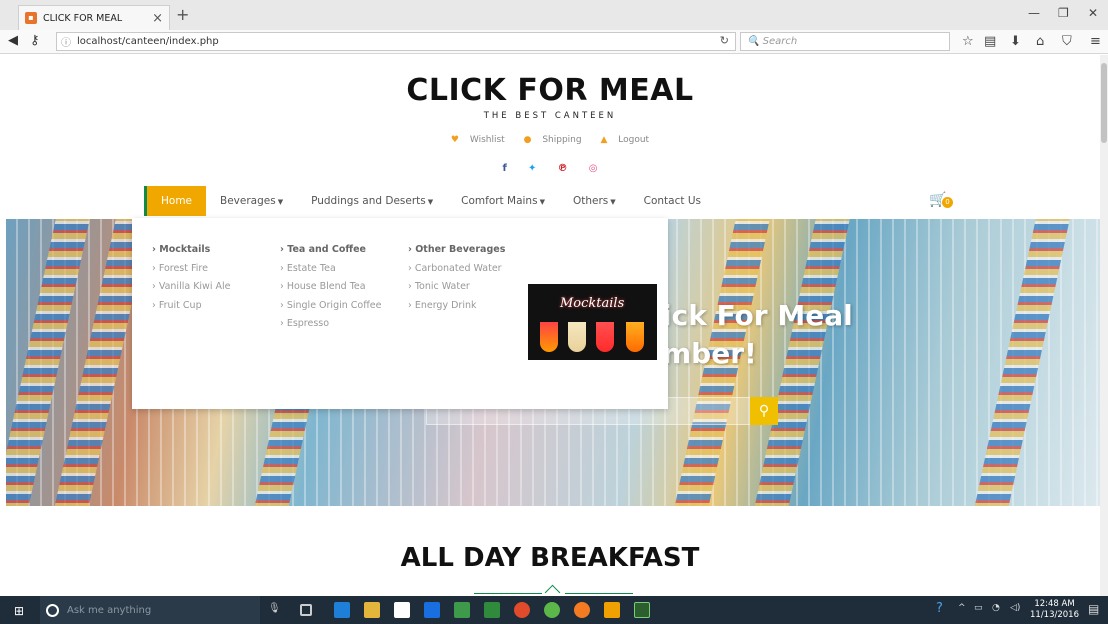  I want to click on menu-contact: Contact Us, so click(672, 201).